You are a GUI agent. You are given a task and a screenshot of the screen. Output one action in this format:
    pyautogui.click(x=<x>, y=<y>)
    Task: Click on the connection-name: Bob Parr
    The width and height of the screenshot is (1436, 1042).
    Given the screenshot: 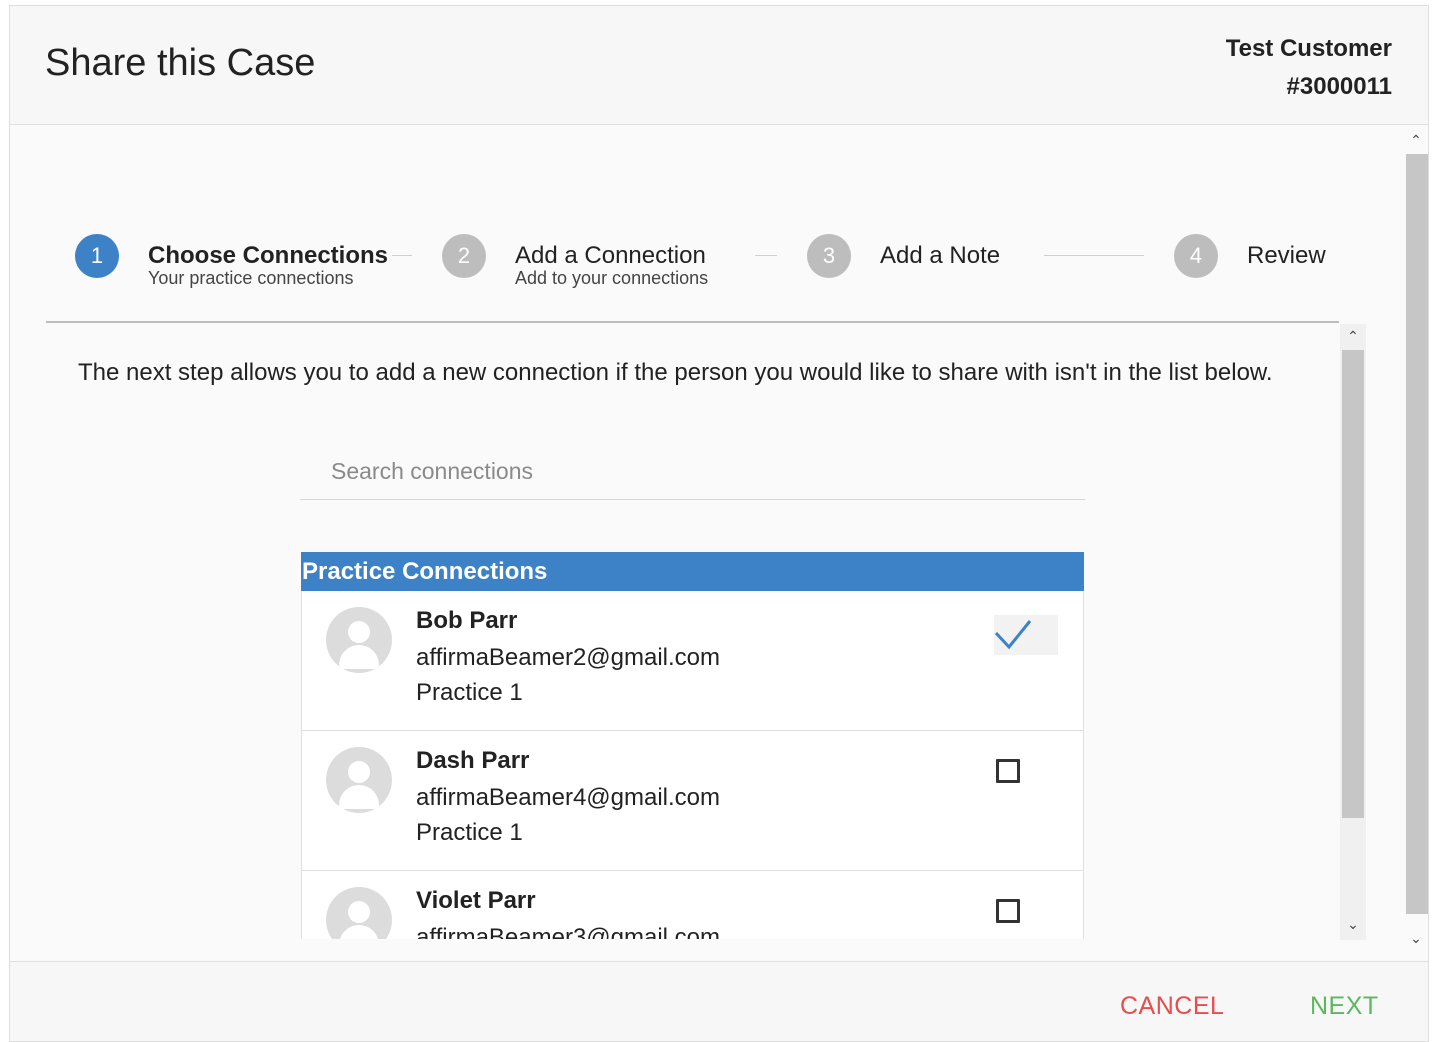 What is the action you would take?
    pyautogui.click(x=467, y=620)
    